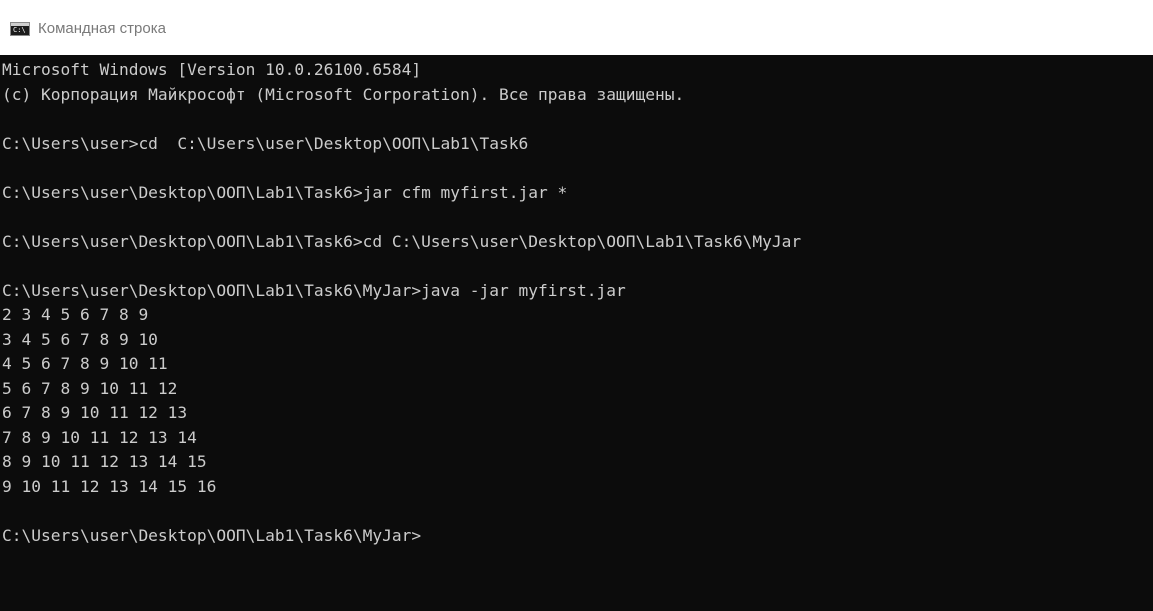  What do you see at coordinates (75, 314) in the screenshot?
I see `console-line: 2 3 4 5 6 7 8 9` at bounding box center [75, 314].